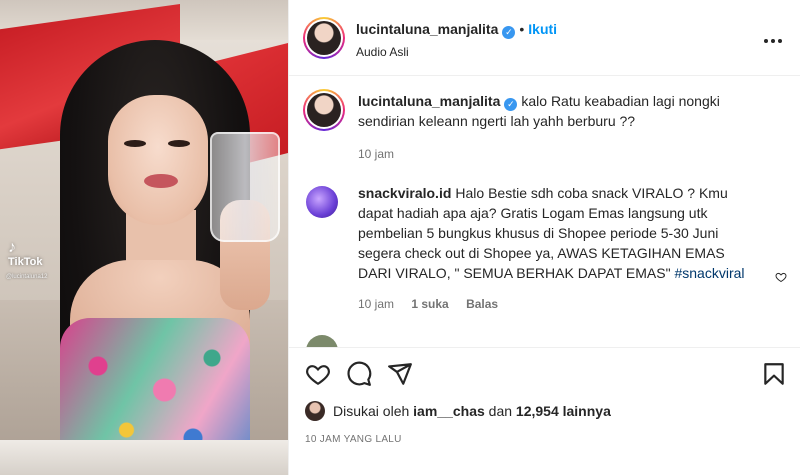 This screenshot has width=800, height=475. What do you see at coordinates (774, 374) in the screenshot?
I see `bookmark-icon` at bounding box center [774, 374].